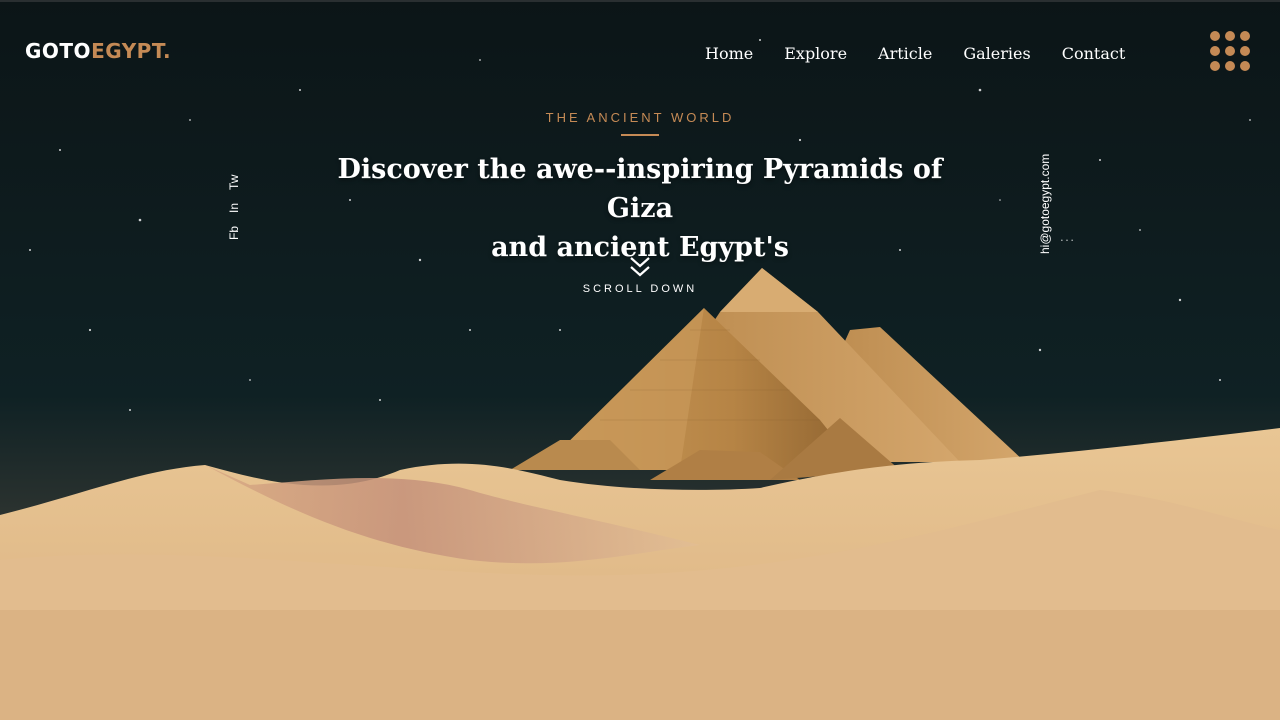 The width and height of the screenshot is (1280, 720). What do you see at coordinates (640, 135) in the screenshot?
I see `eyebrow-underline` at bounding box center [640, 135].